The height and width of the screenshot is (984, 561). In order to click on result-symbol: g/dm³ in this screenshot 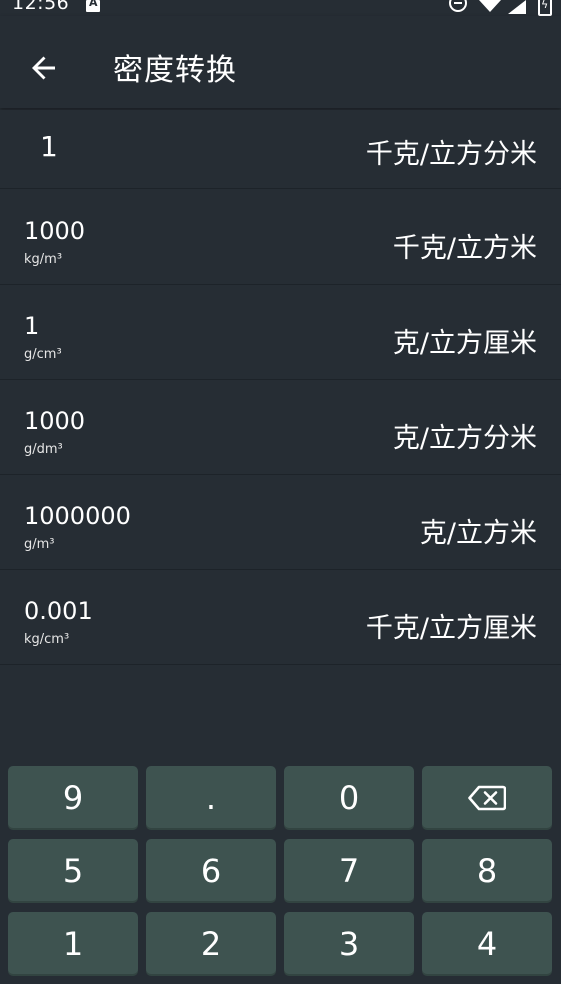, I will do `click(43, 449)`.